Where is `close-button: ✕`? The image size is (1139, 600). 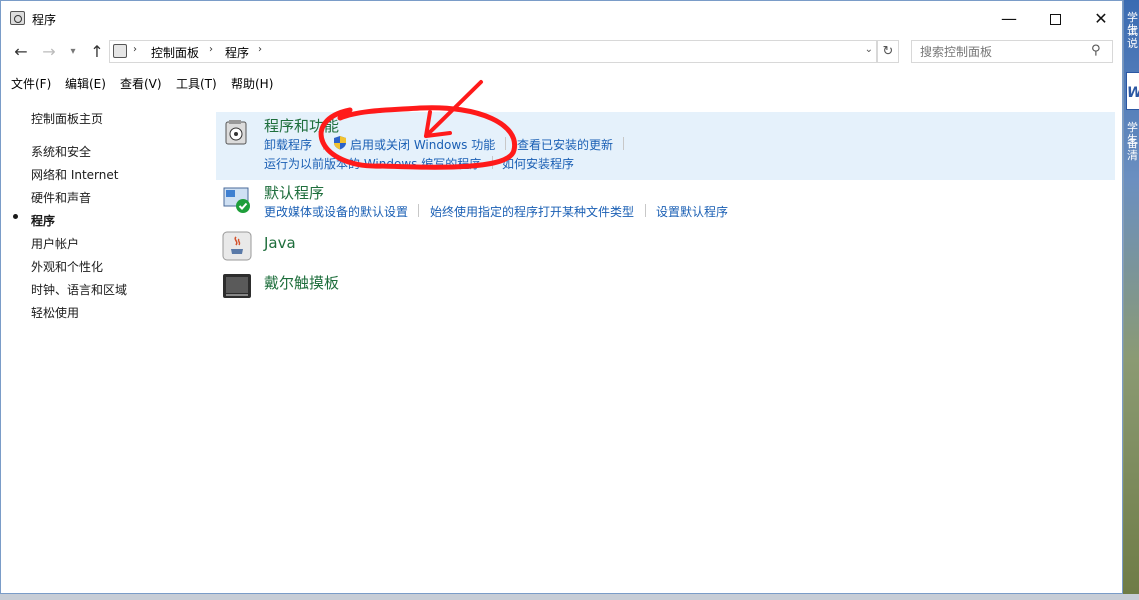
close-button: ✕ is located at coordinates (1101, 18).